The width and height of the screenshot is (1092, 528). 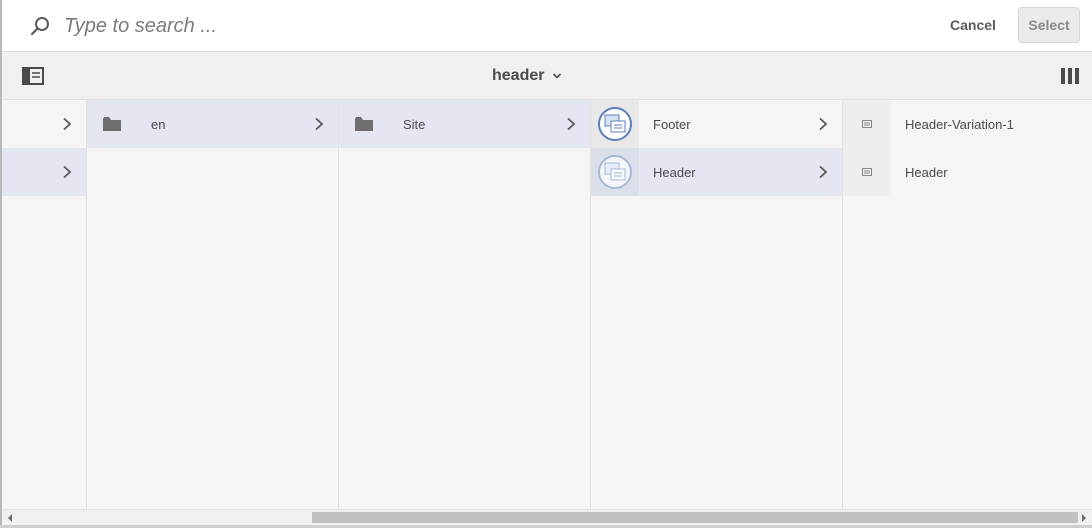 I want to click on search-bar: Cancel Select, so click(x=547, y=26).